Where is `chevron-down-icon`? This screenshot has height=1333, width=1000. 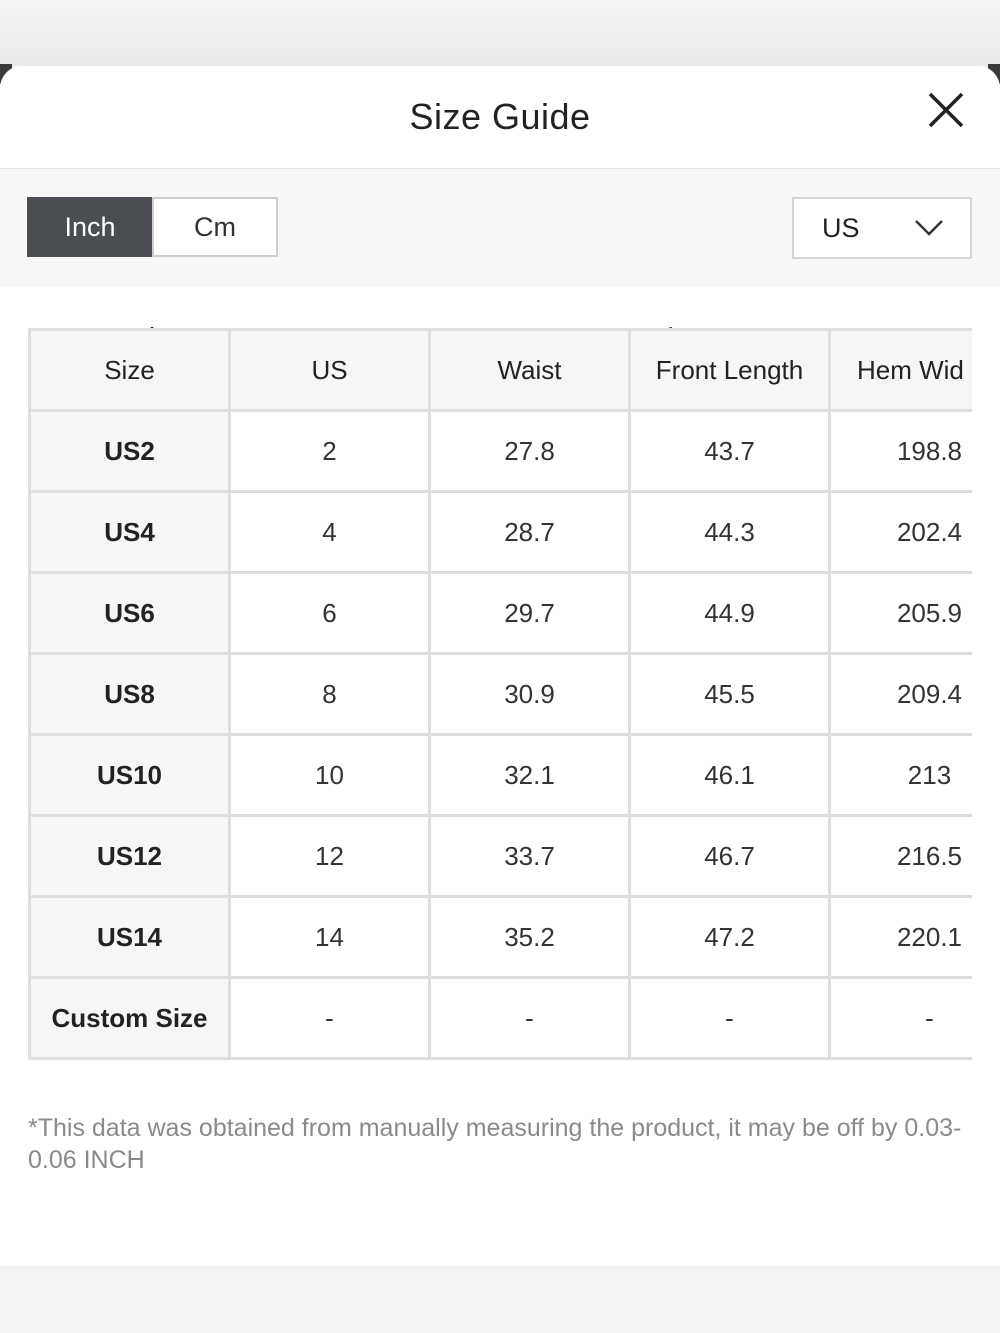
chevron-down-icon is located at coordinates (929, 228).